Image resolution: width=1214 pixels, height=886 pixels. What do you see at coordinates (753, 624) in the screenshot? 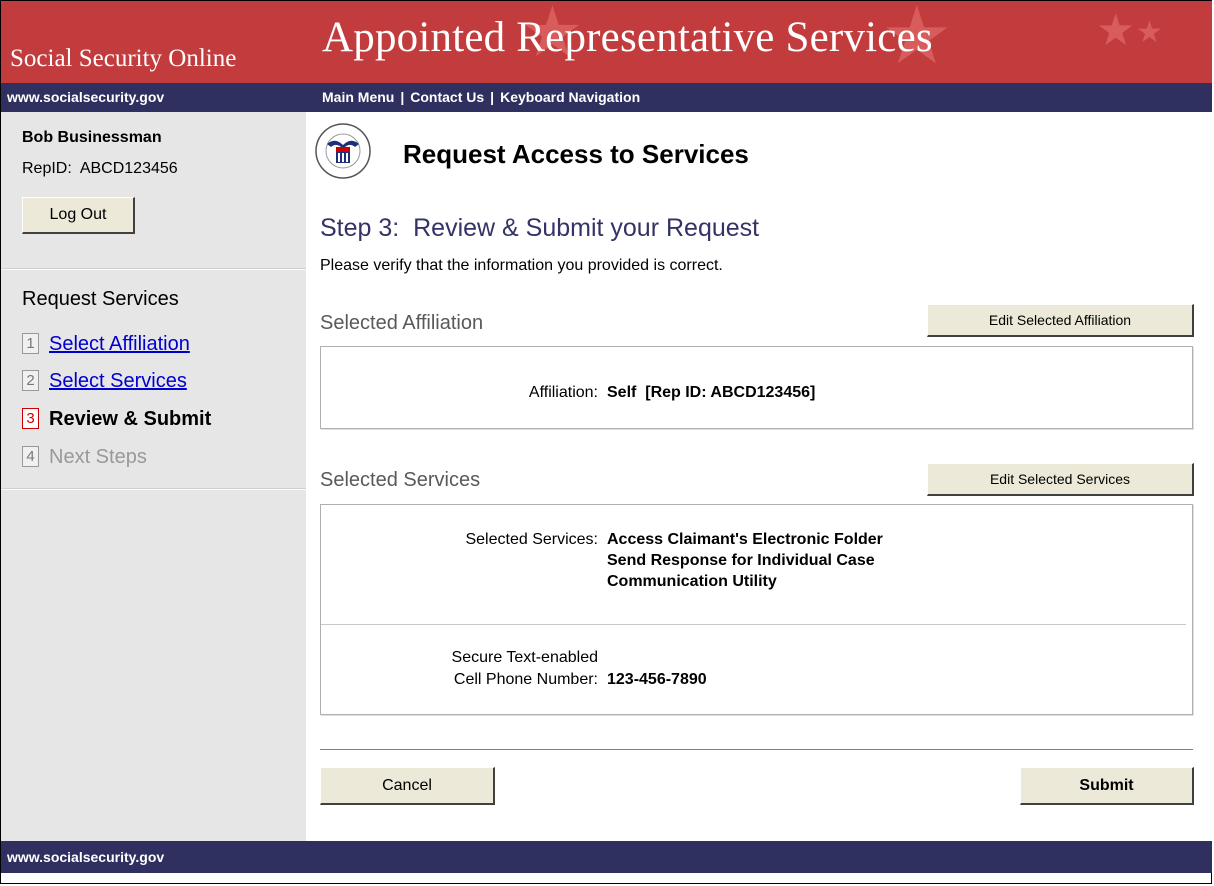
I see `services-divider` at bounding box center [753, 624].